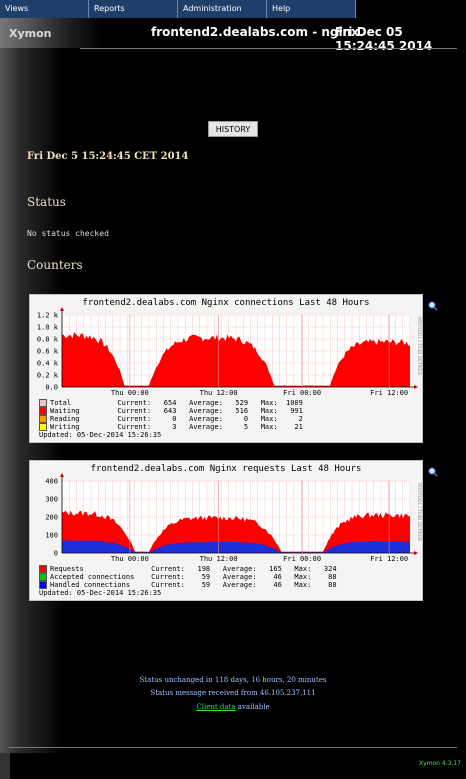 This screenshot has width=466, height=779. I want to click on y-tick-label: 0.2 k, so click(48, 376).